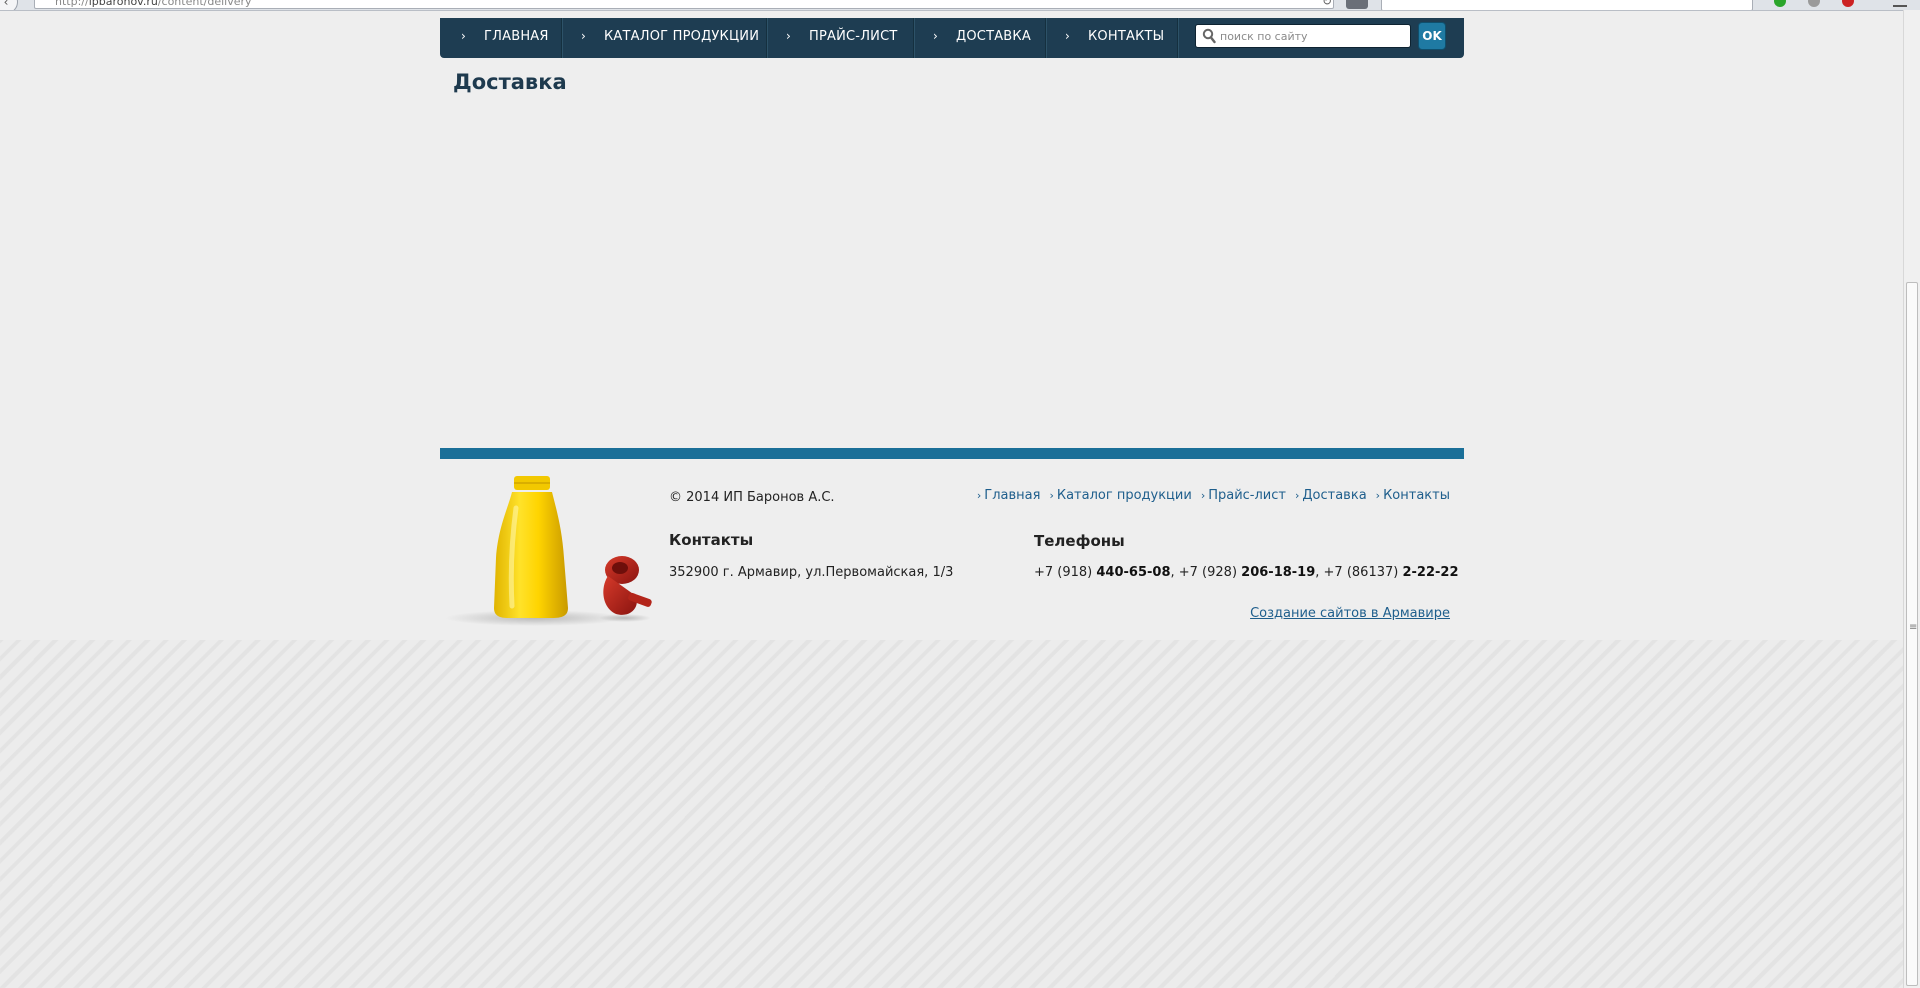 The width and height of the screenshot is (1920, 988). Describe the element at coordinates (1416, 495) in the screenshot. I see `footer-link-label: Контакты` at that location.